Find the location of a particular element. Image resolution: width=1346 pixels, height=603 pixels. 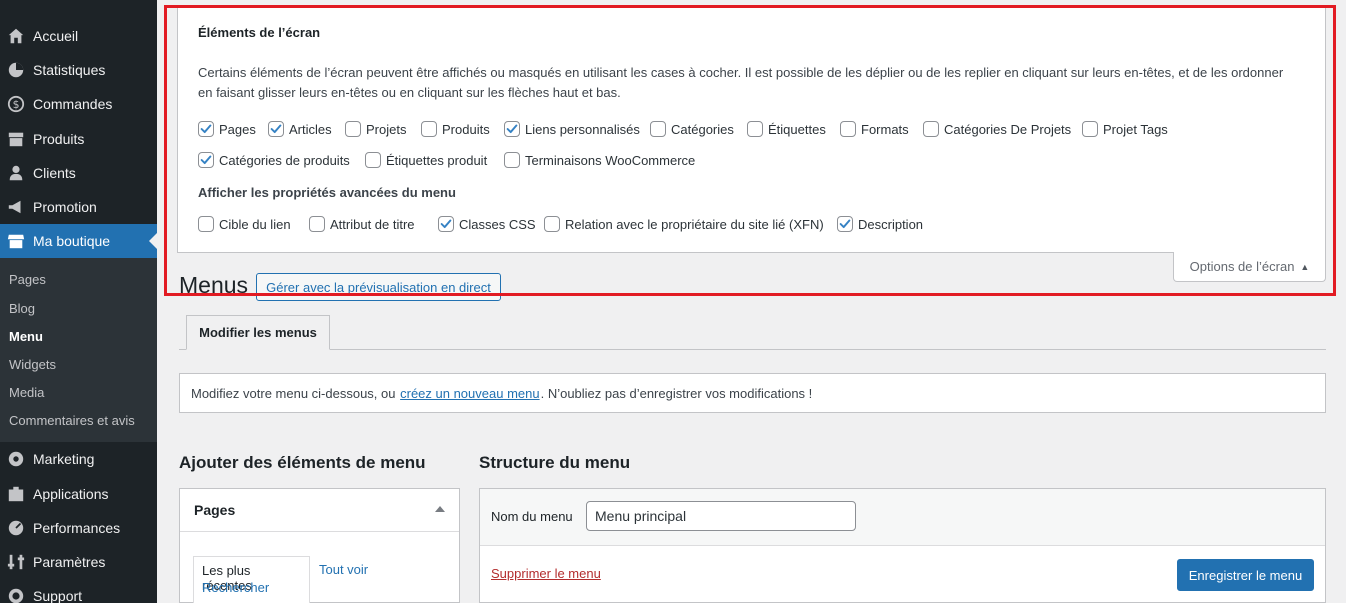

menu-name-input is located at coordinates (721, 516).